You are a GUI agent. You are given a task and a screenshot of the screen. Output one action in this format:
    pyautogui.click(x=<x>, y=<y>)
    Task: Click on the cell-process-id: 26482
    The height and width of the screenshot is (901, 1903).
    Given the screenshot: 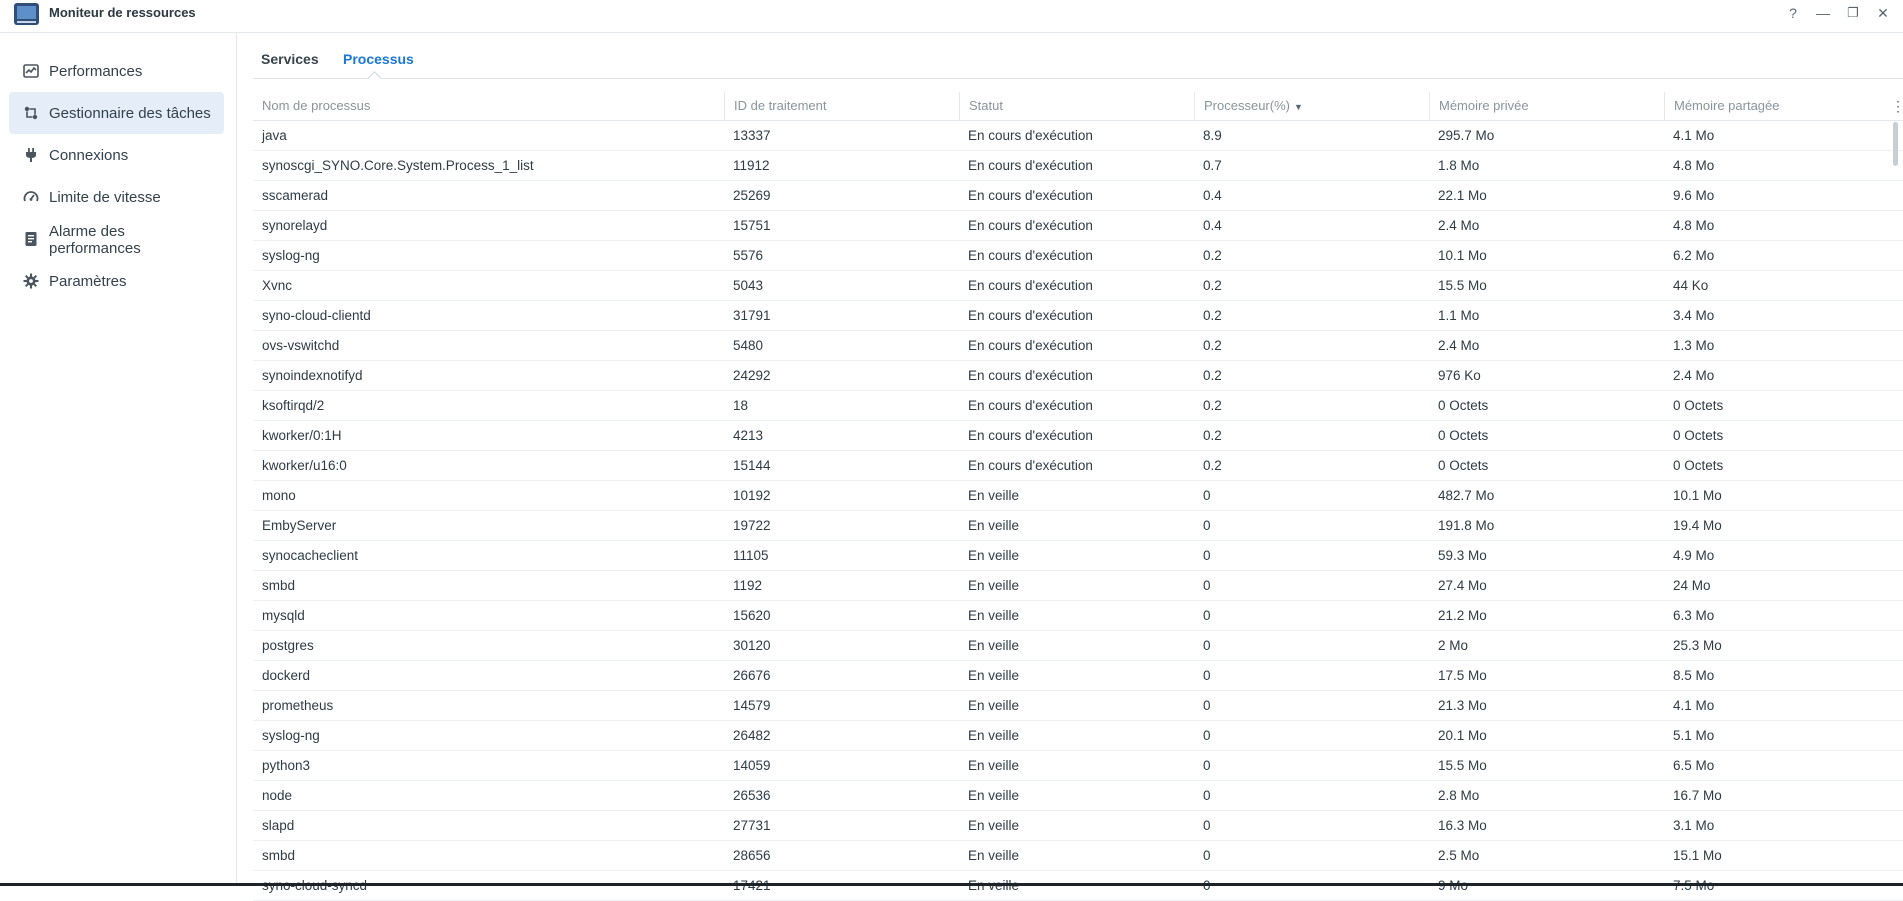 What is the action you would take?
    pyautogui.click(x=752, y=735)
    